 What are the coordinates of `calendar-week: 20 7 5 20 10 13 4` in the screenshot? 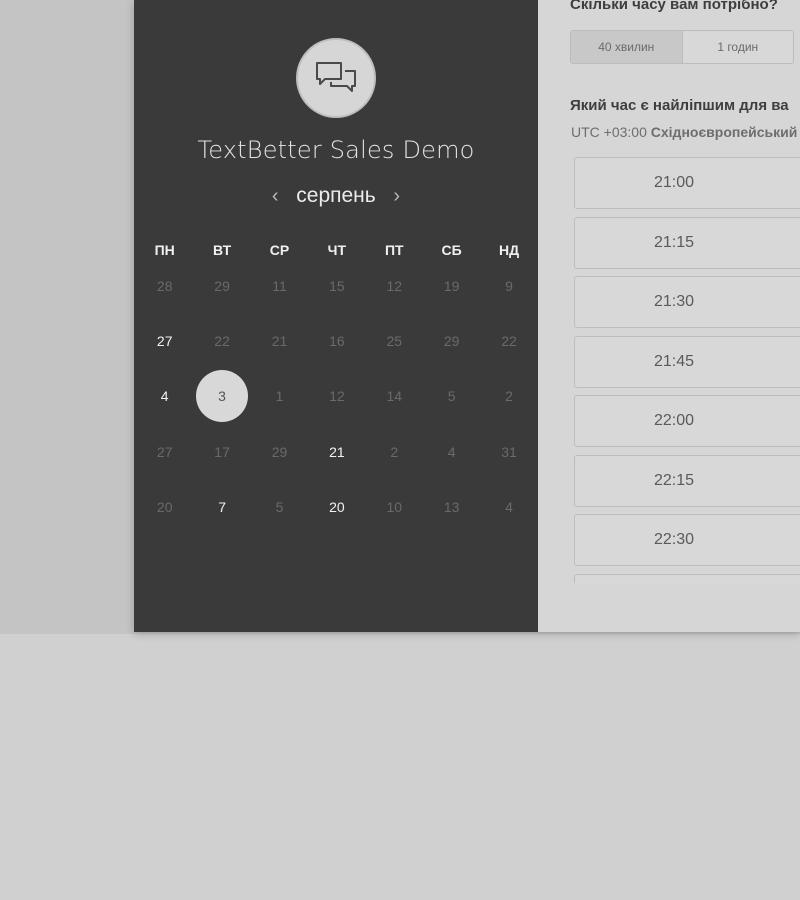 It's located at (336, 507).